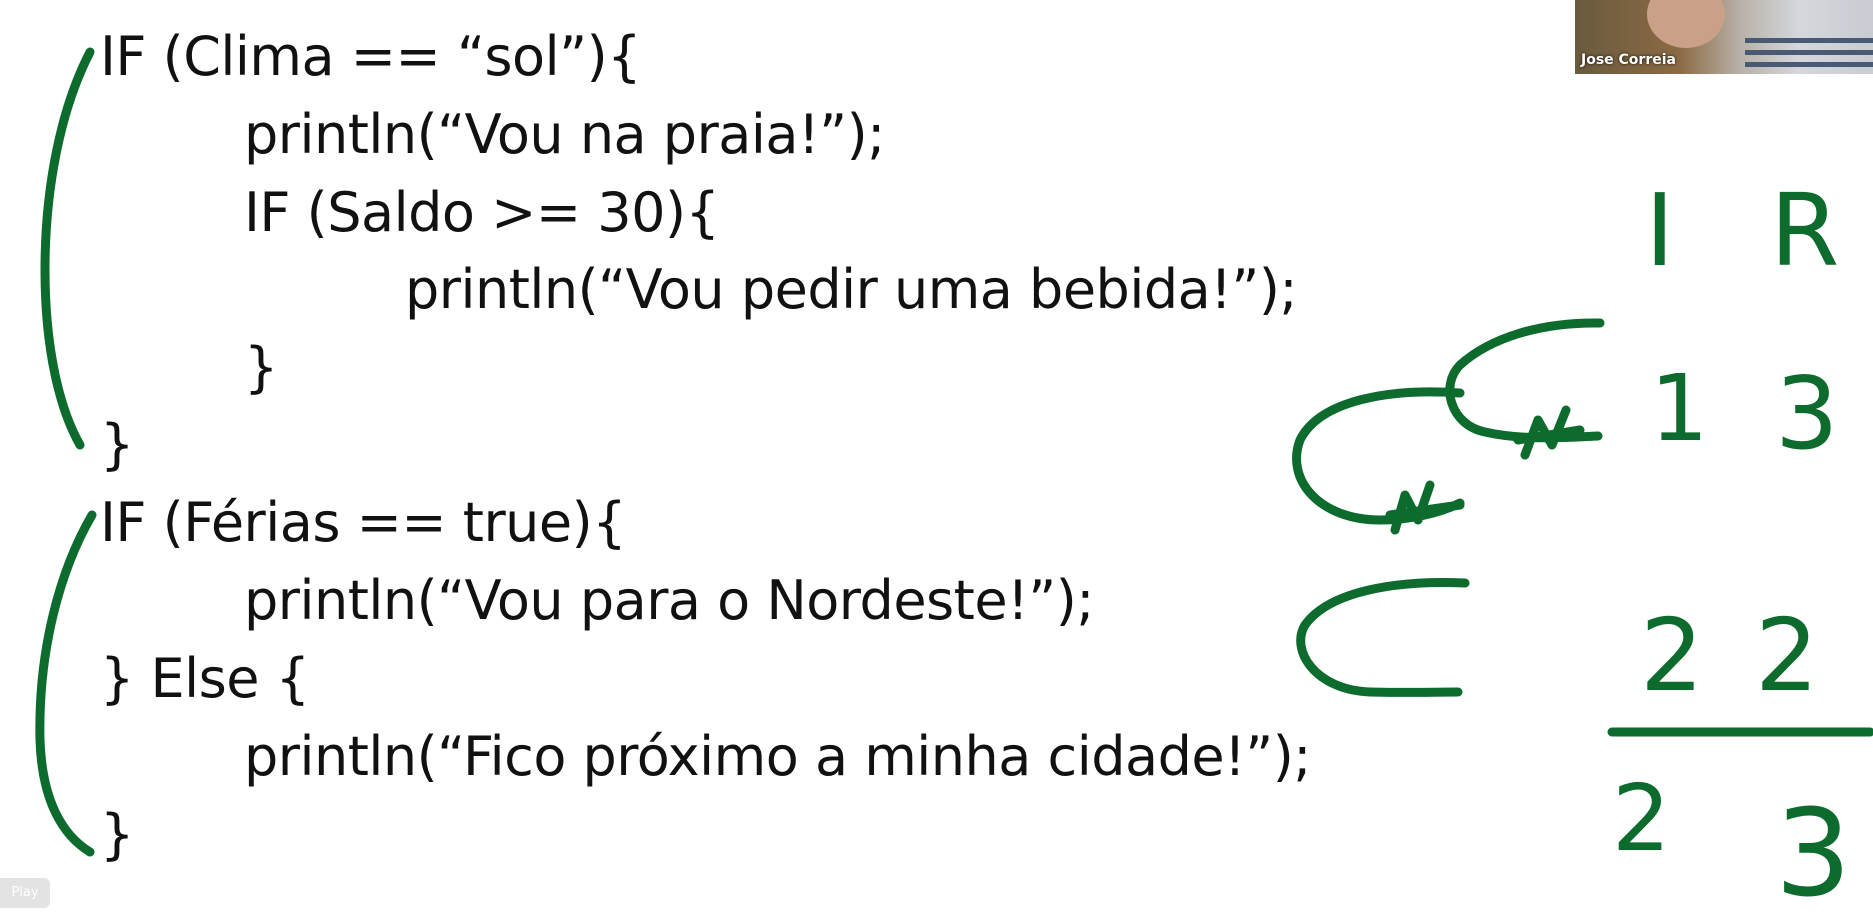 The height and width of the screenshot is (912, 1873). What do you see at coordinates (1660, 230) in the screenshot?
I see `ink-header-i: I` at bounding box center [1660, 230].